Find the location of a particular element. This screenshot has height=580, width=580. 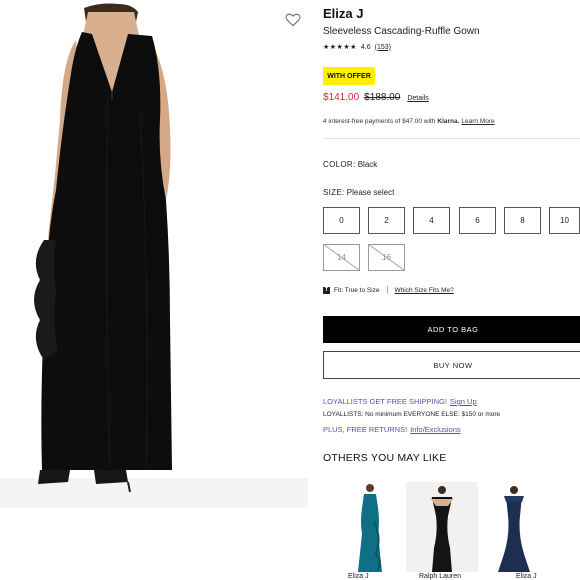

original-price: $188.00 is located at coordinates (382, 97).